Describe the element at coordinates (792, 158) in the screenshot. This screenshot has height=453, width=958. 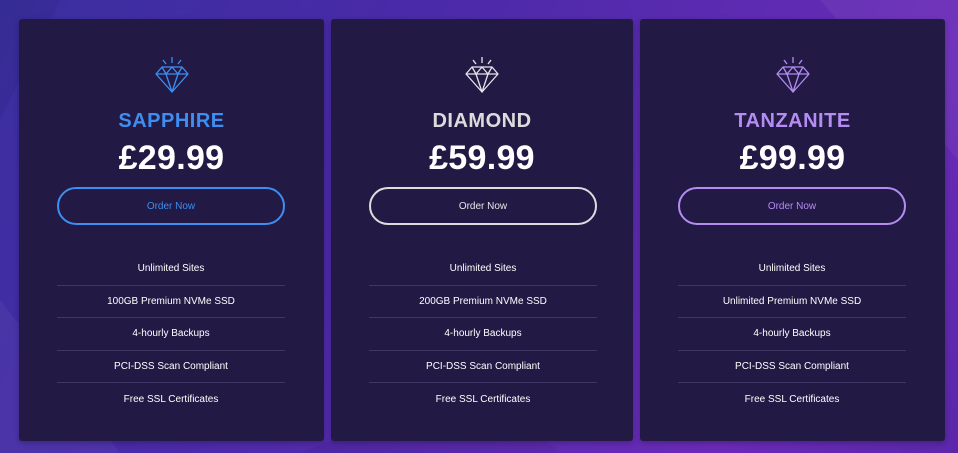
I see `plan-price: £99.99` at that location.